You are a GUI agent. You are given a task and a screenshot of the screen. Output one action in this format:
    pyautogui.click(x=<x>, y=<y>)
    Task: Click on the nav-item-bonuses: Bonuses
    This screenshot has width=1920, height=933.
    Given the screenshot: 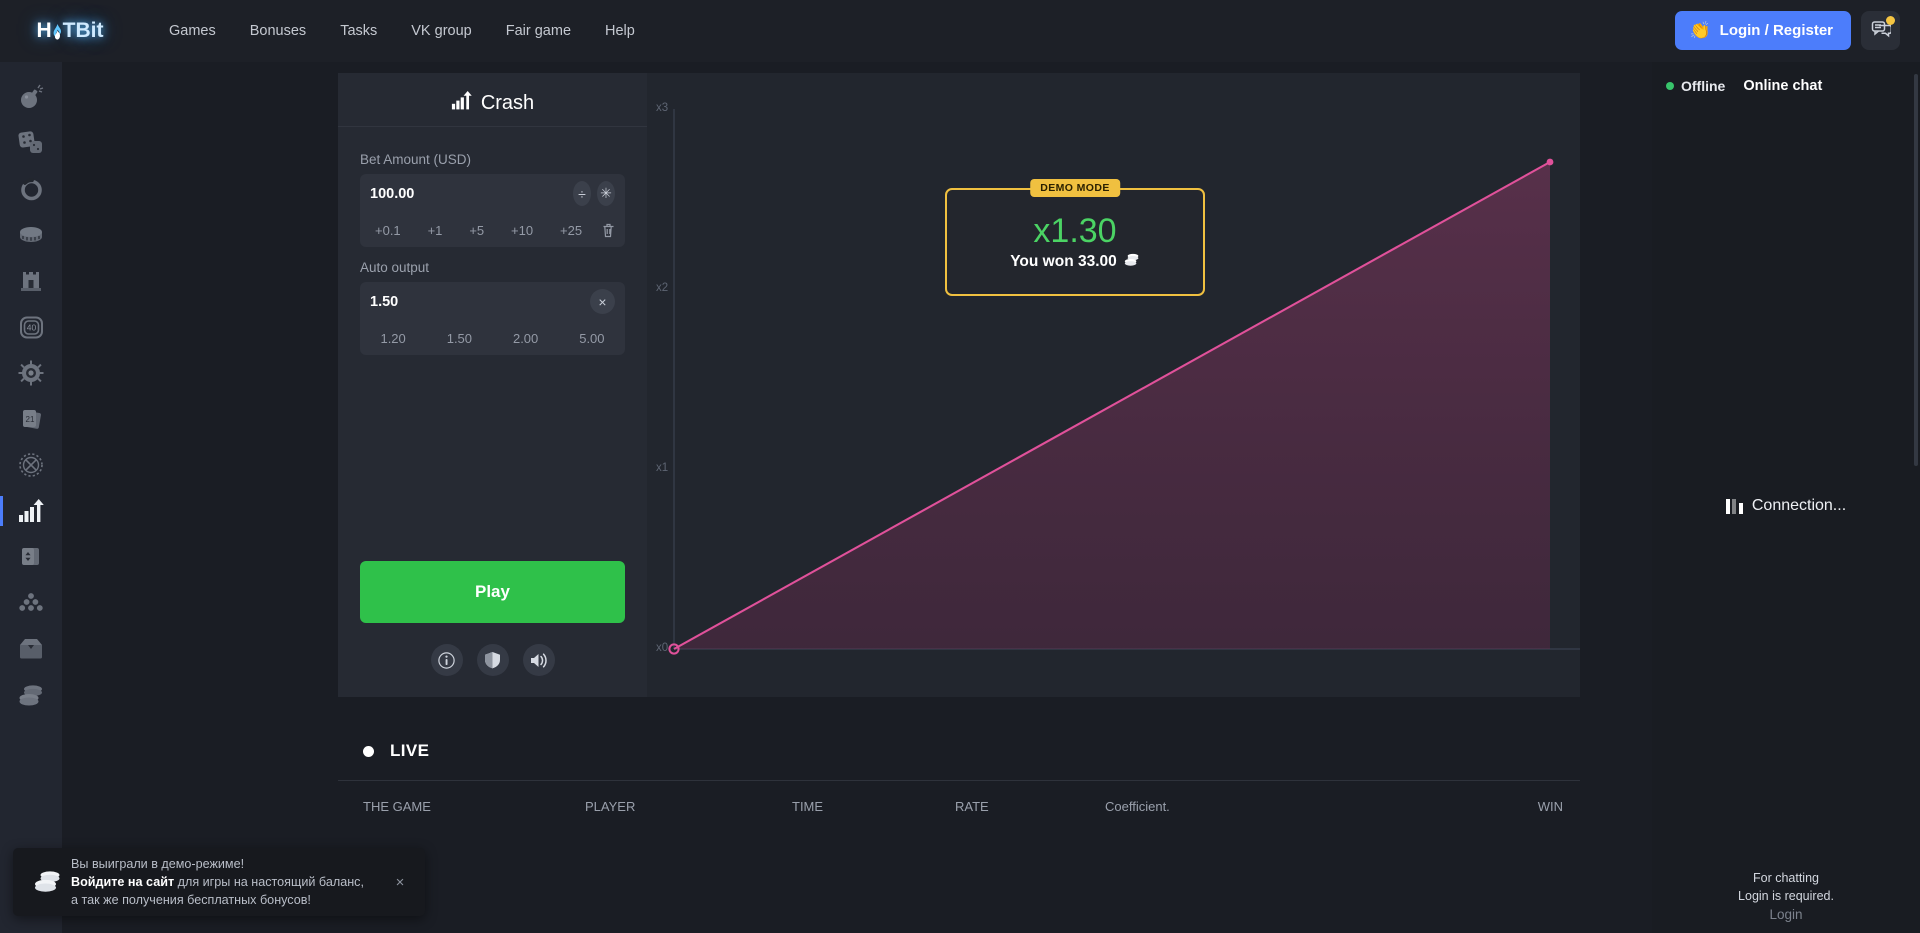 What is the action you would take?
    pyautogui.click(x=278, y=31)
    